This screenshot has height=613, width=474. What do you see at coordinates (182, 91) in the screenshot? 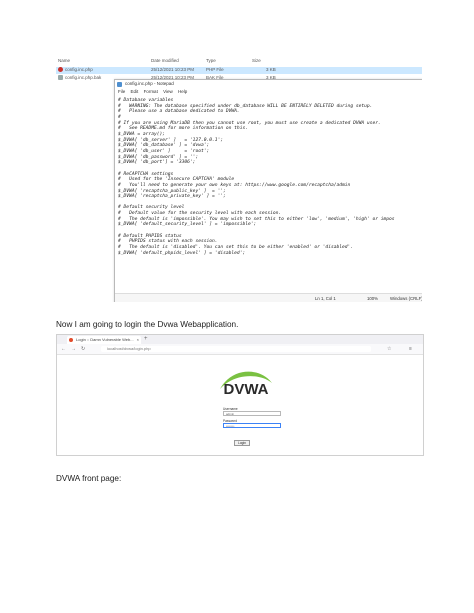
I see `menu-help: Help` at bounding box center [182, 91].